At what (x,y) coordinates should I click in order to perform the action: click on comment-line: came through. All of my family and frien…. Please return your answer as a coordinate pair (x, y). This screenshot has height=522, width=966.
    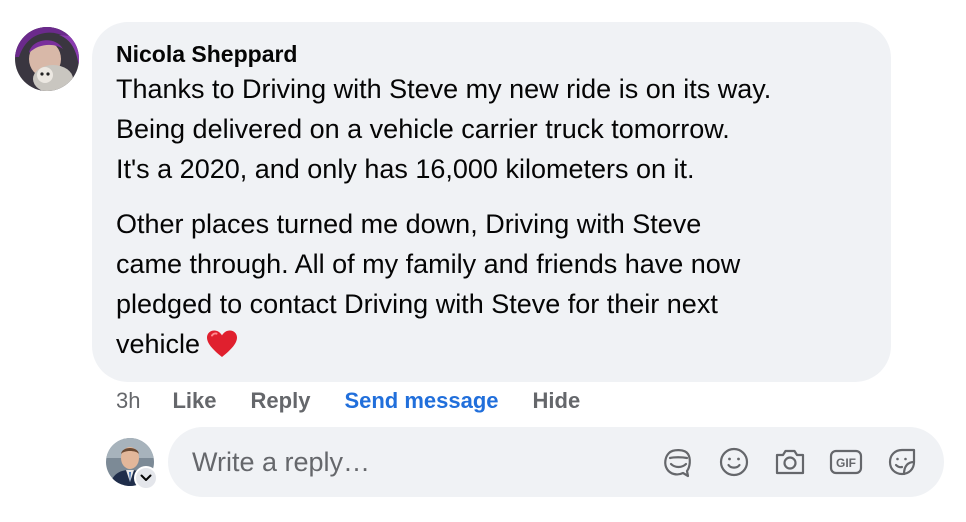
    Looking at the image, I should click on (428, 264).